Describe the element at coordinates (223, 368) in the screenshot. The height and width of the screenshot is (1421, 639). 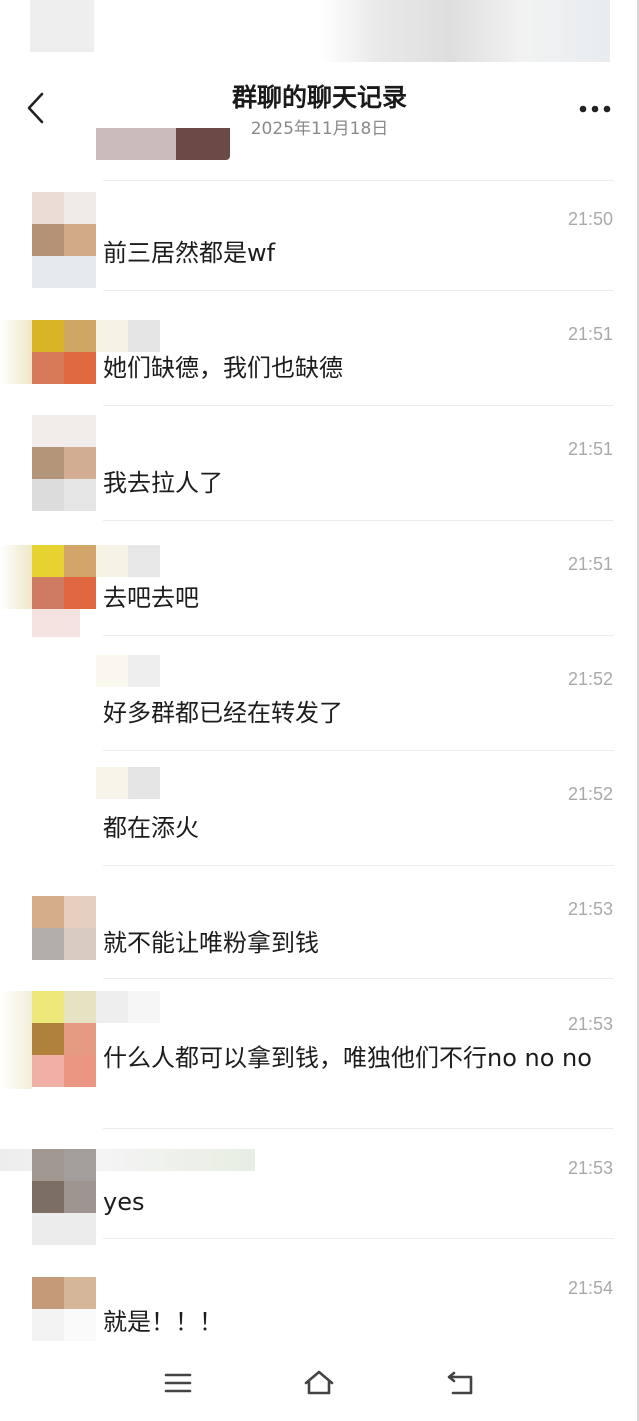
I see `message-text: 她们缺德，我们也缺德` at that location.